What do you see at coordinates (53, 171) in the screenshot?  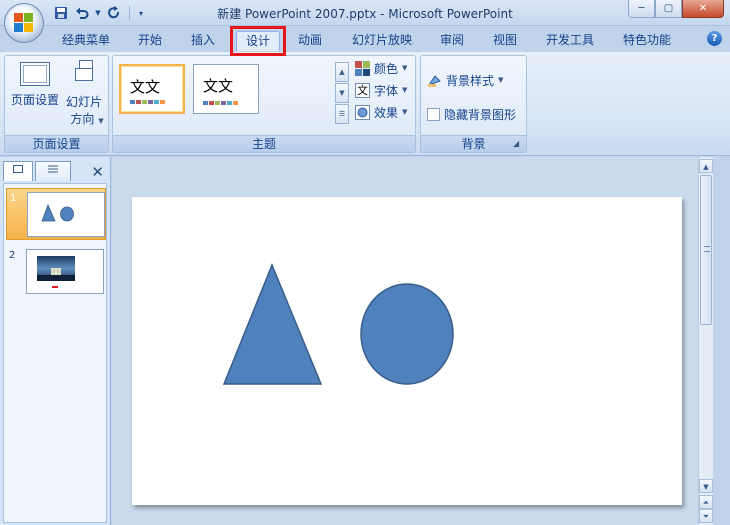 I see `tab-outline` at bounding box center [53, 171].